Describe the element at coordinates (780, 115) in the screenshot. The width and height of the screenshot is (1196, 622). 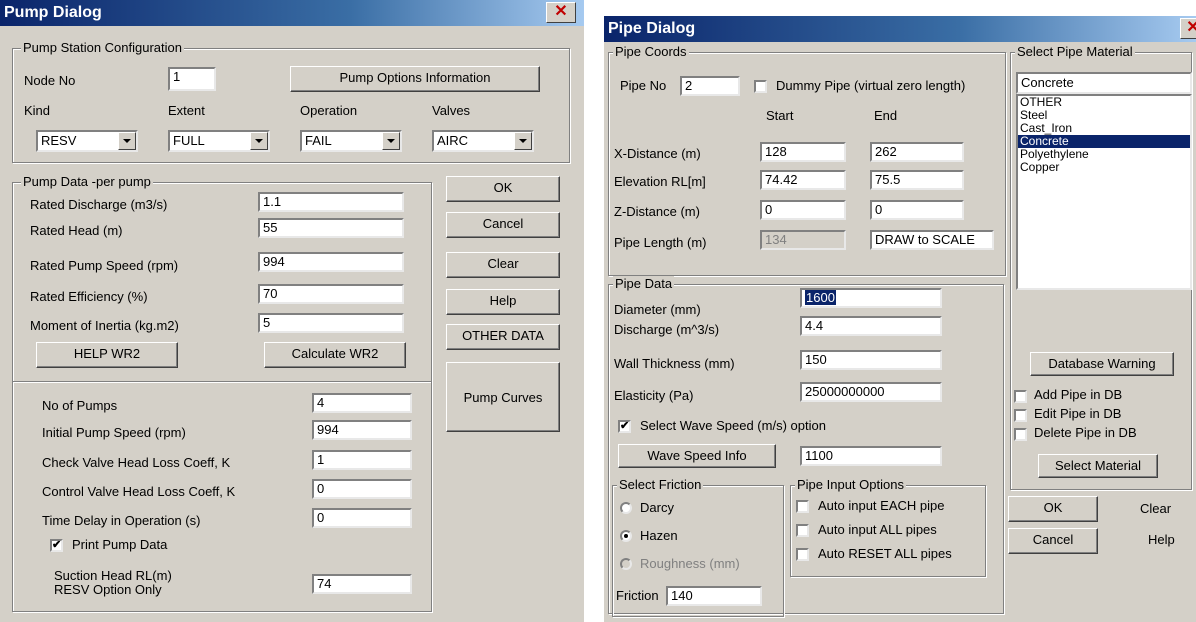
I see `start-header: Start` at that location.